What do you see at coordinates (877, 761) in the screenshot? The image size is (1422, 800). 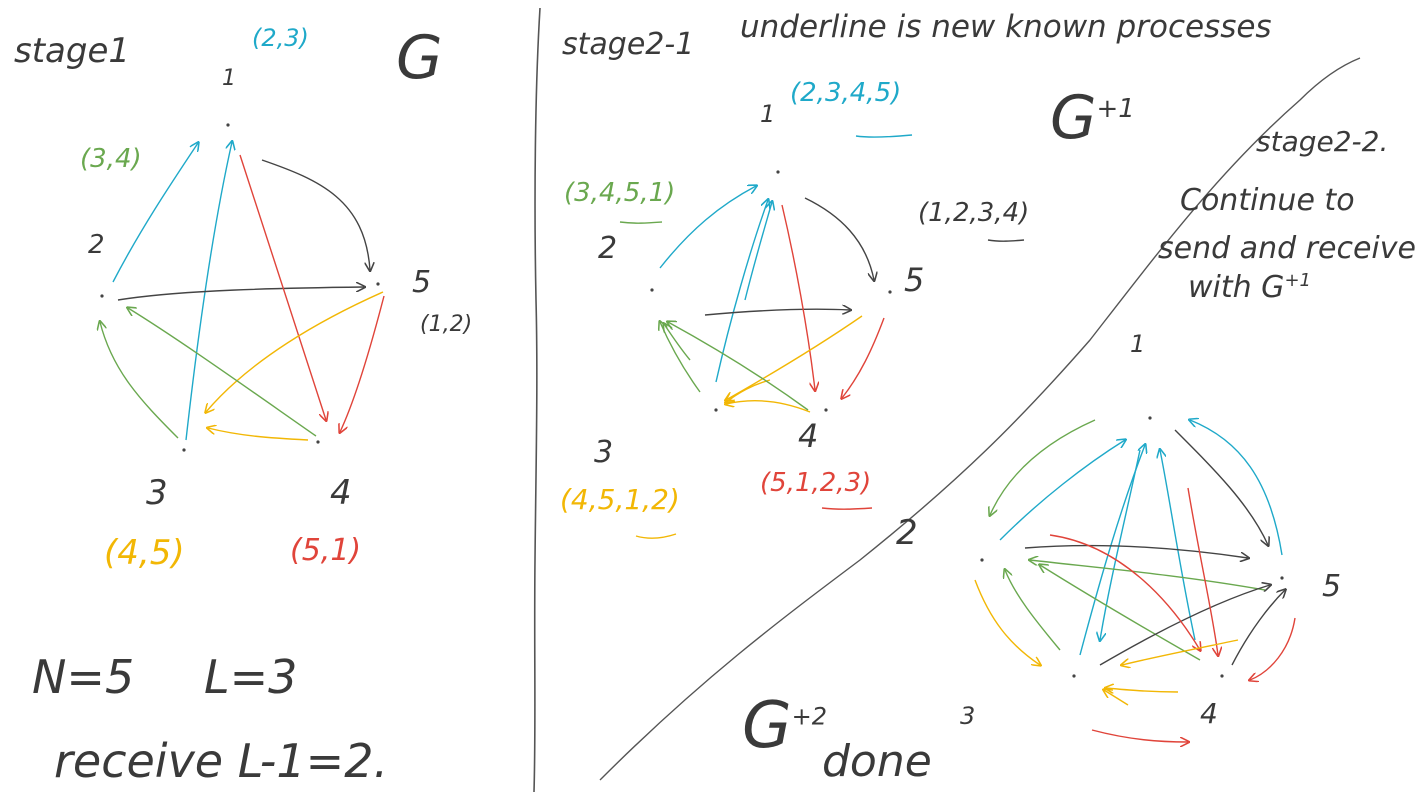 I see `done-word: done` at bounding box center [877, 761].